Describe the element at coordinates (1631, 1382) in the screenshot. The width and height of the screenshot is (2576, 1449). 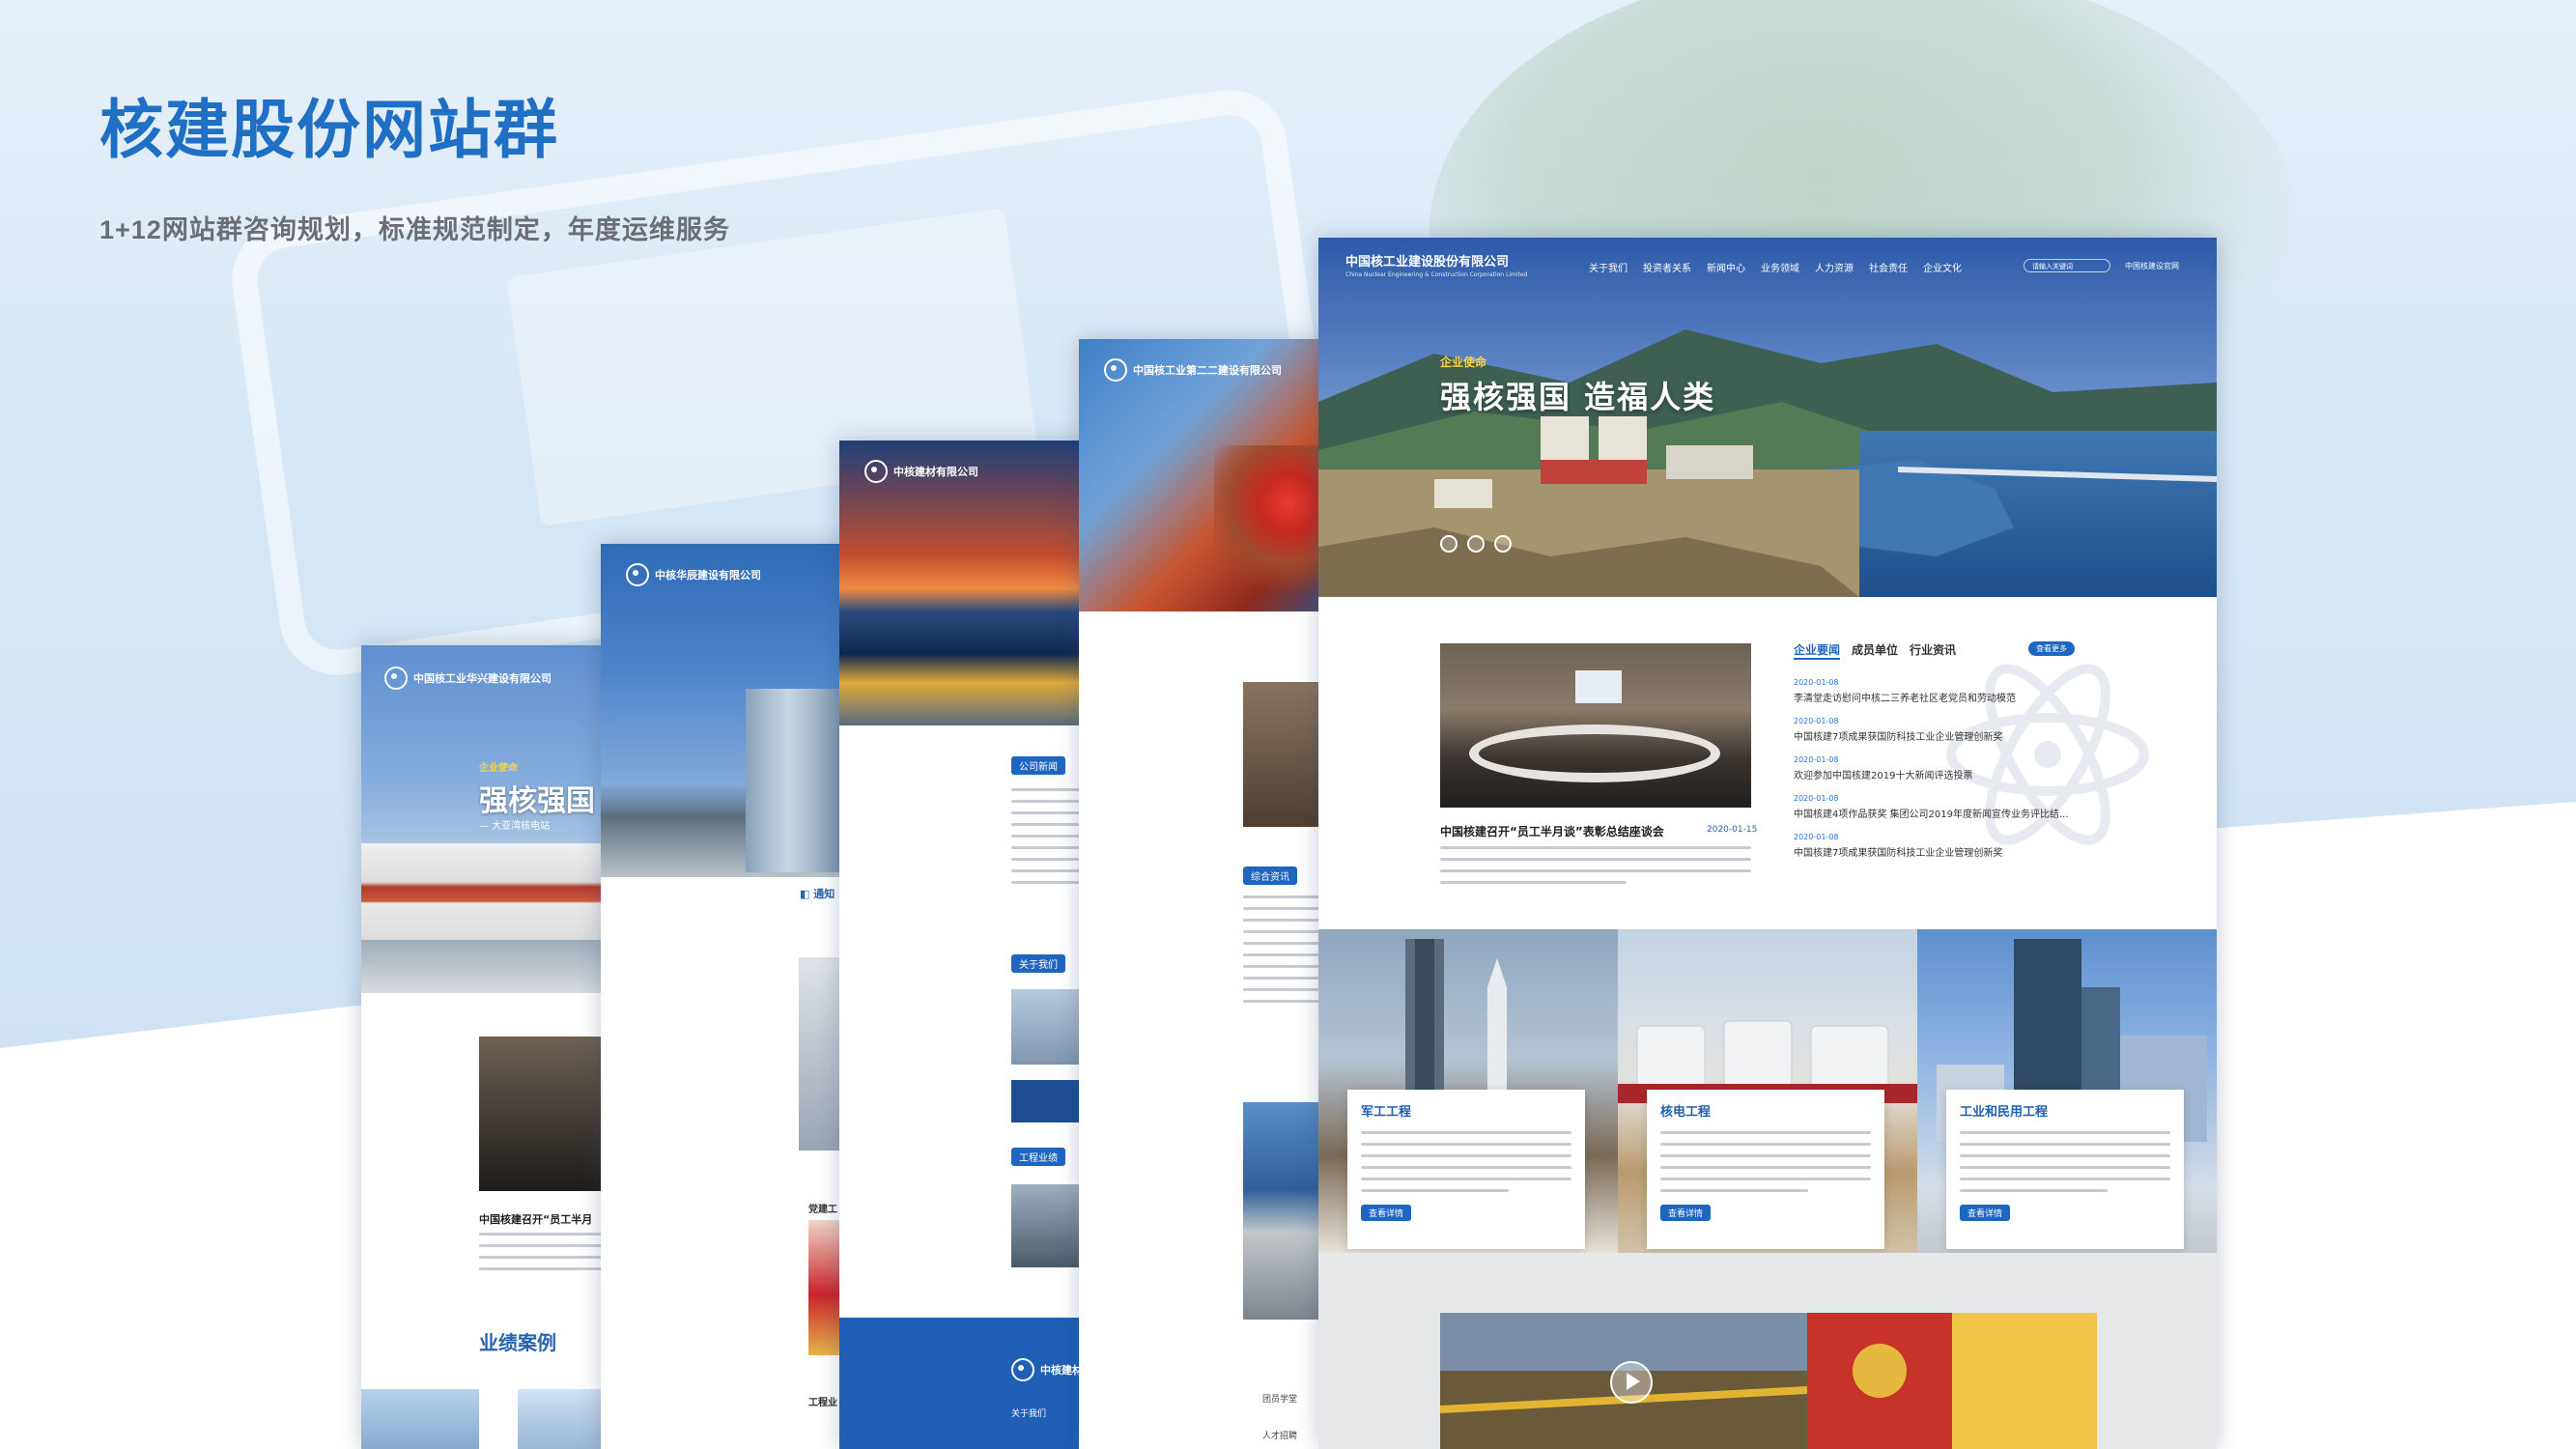
I see `play-icon` at that location.